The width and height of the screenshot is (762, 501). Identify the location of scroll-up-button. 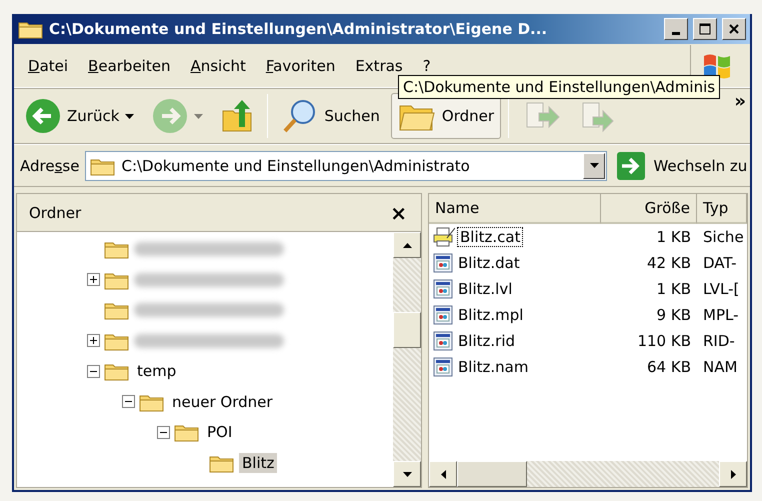
(407, 245).